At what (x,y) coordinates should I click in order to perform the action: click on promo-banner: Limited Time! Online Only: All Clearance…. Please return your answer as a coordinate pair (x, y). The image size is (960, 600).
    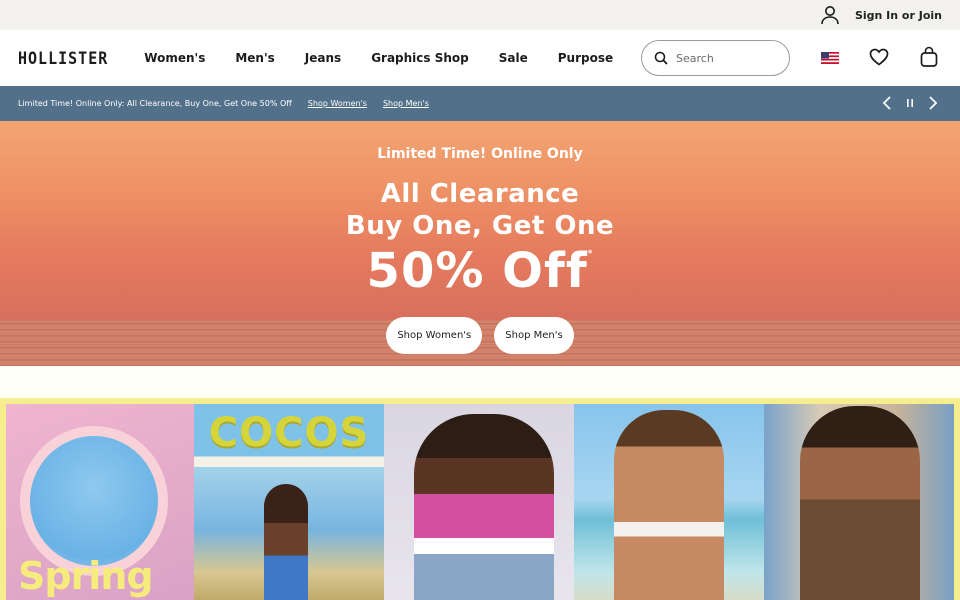
    Looking at the image, I should click on (480, 103).